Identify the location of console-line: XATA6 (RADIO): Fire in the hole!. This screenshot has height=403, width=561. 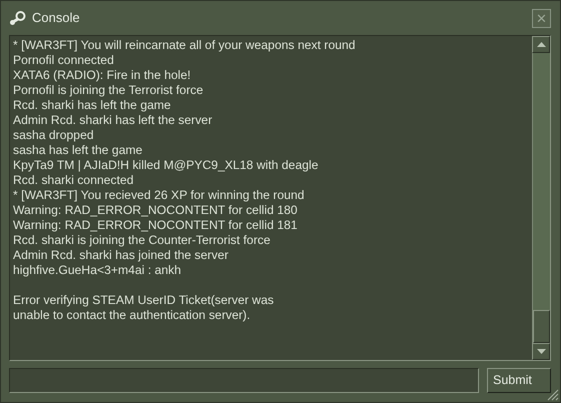
(102, 75).